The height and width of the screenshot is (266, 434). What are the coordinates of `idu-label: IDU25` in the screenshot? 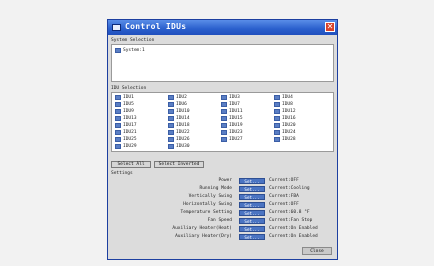 It's located at (130, 139).